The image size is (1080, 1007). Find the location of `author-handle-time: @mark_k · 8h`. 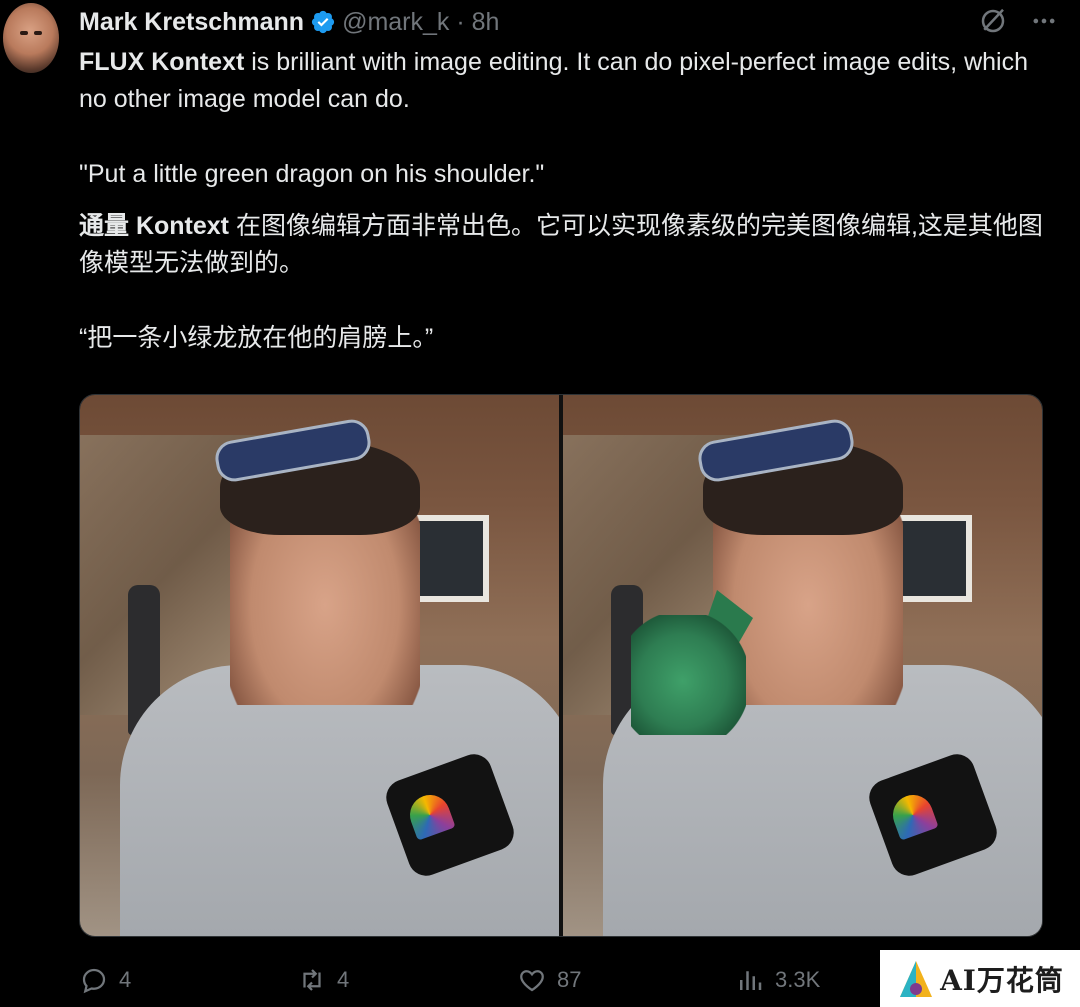

author-handle-time: @mark_k · 8h is located at coordinates (420, 22).